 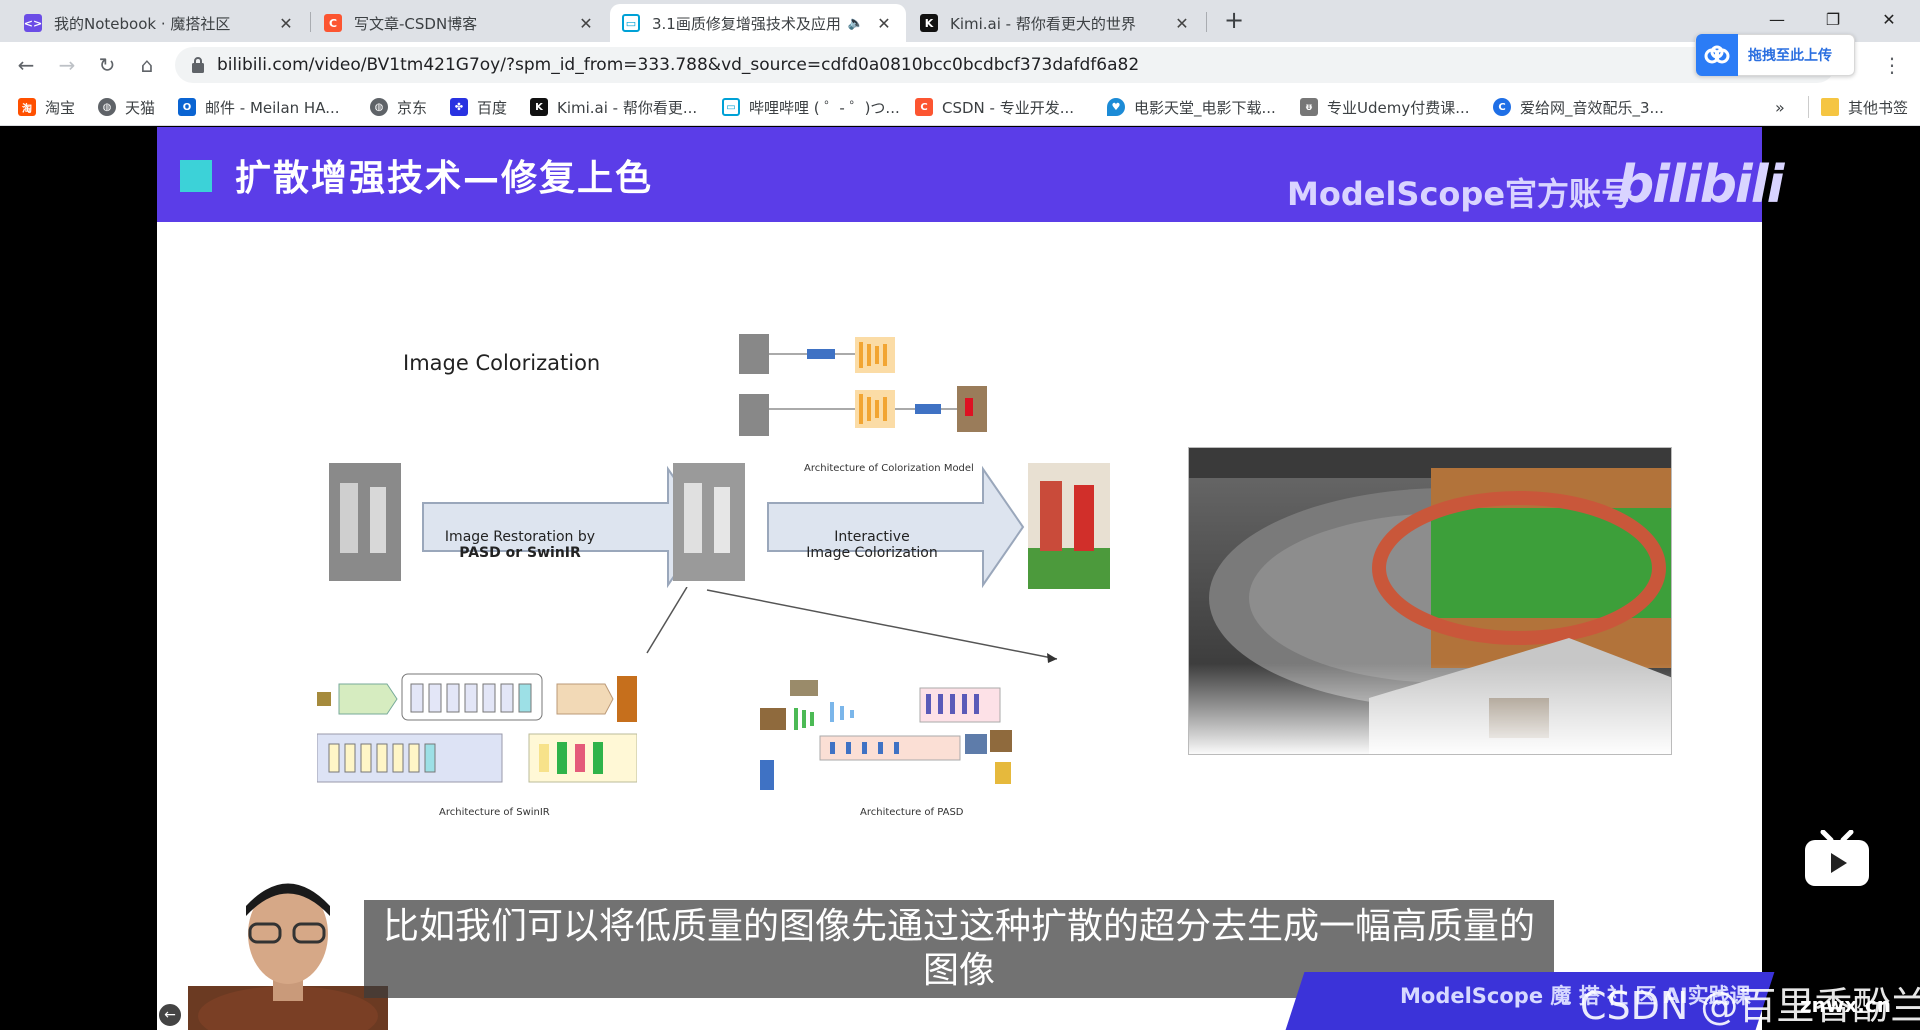 I want to click on tab-title: 我的Notebook · 魔搭社区, so click(x=142, y=23).